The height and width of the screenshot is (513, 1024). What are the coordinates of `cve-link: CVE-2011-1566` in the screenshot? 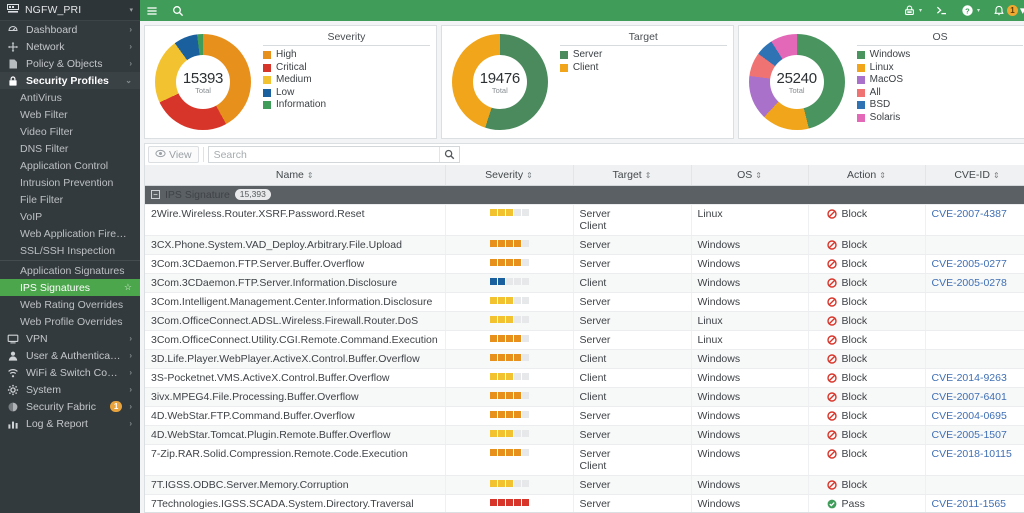 It's located at (977, 511).